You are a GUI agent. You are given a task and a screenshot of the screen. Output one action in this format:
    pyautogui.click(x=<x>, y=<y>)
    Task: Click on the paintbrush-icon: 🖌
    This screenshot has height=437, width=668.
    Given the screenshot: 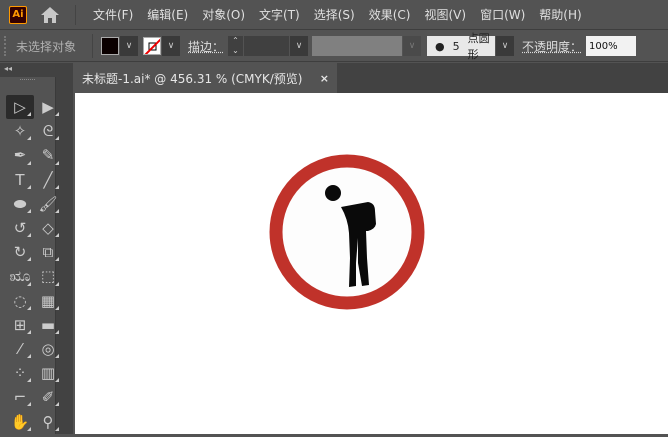 What is the action you would take?
    pyautogui.click(x=48, y=203)
    